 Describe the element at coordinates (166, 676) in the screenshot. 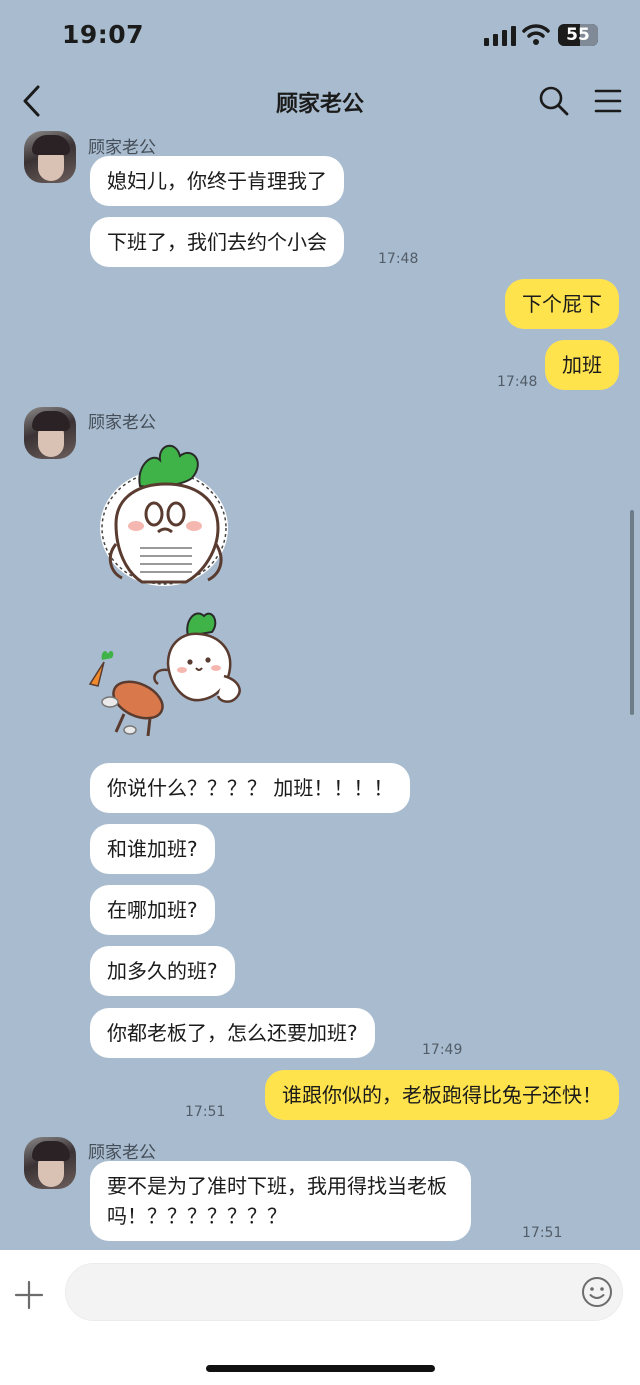

I see `radish-flip-table-sticker` at that location.